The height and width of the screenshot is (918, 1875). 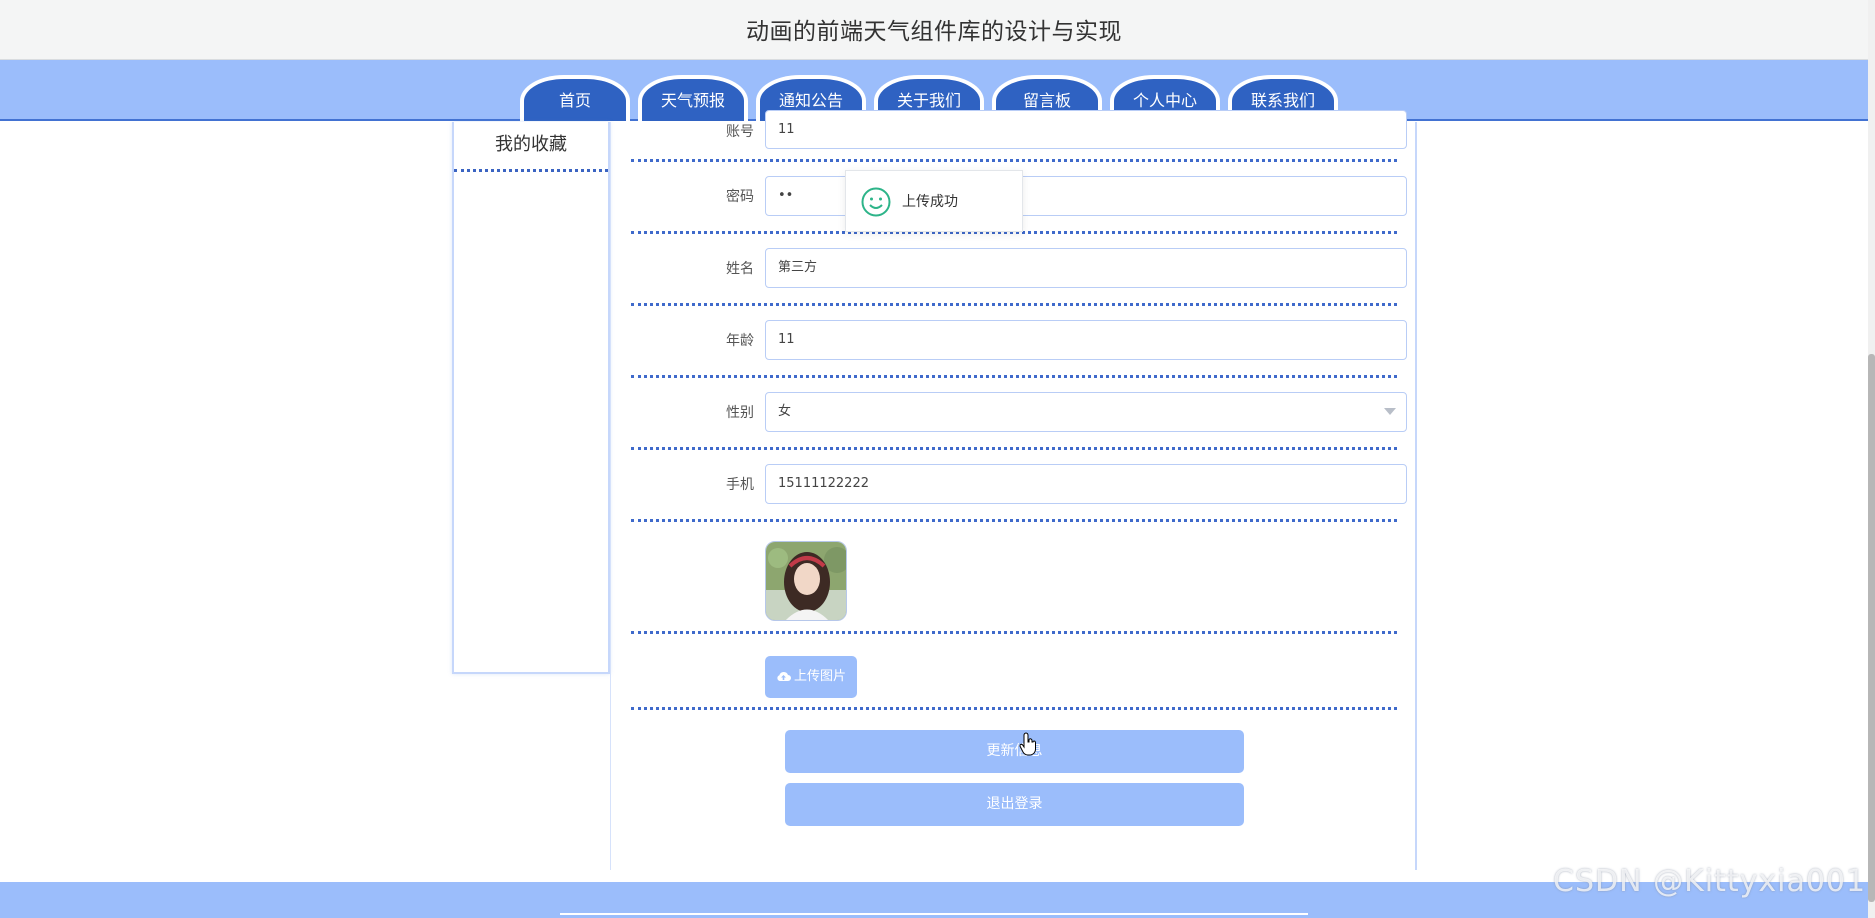 I want to click on title-bar: 动画的前端天气组件库的设计与实现, so click(x=934, y=30).